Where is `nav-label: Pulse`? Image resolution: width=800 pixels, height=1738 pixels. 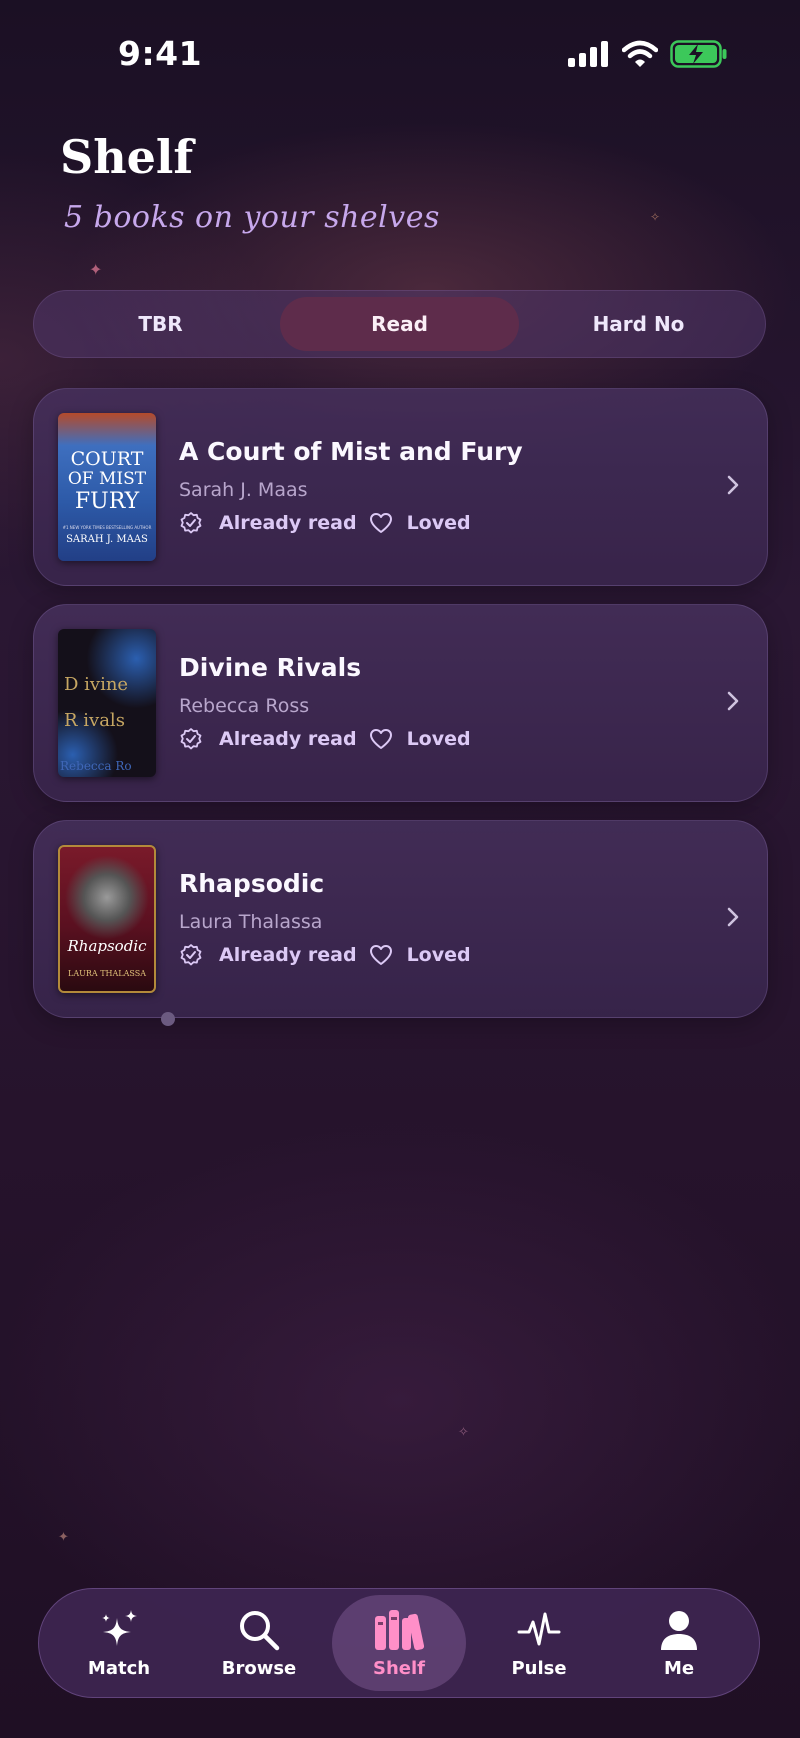 nav-label: Pulse is located at coordinates (539, 1668).